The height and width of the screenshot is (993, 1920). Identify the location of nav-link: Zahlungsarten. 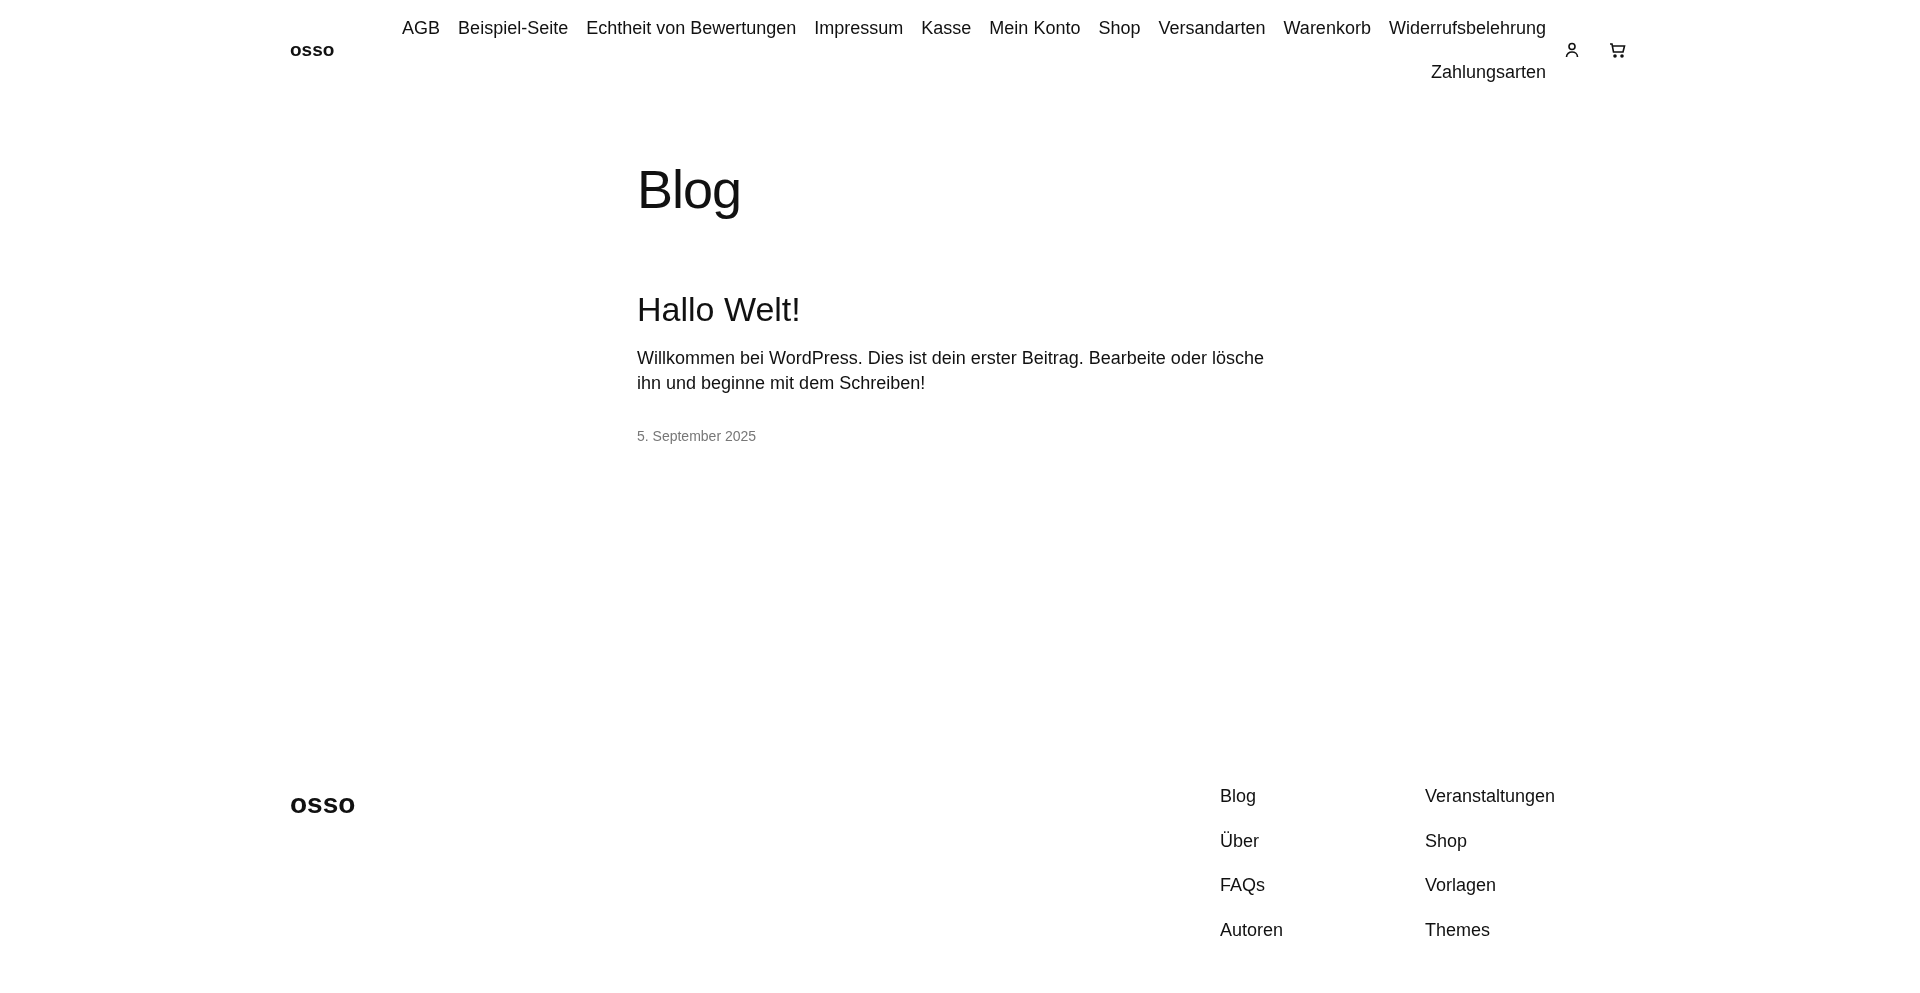
(1488, 72).